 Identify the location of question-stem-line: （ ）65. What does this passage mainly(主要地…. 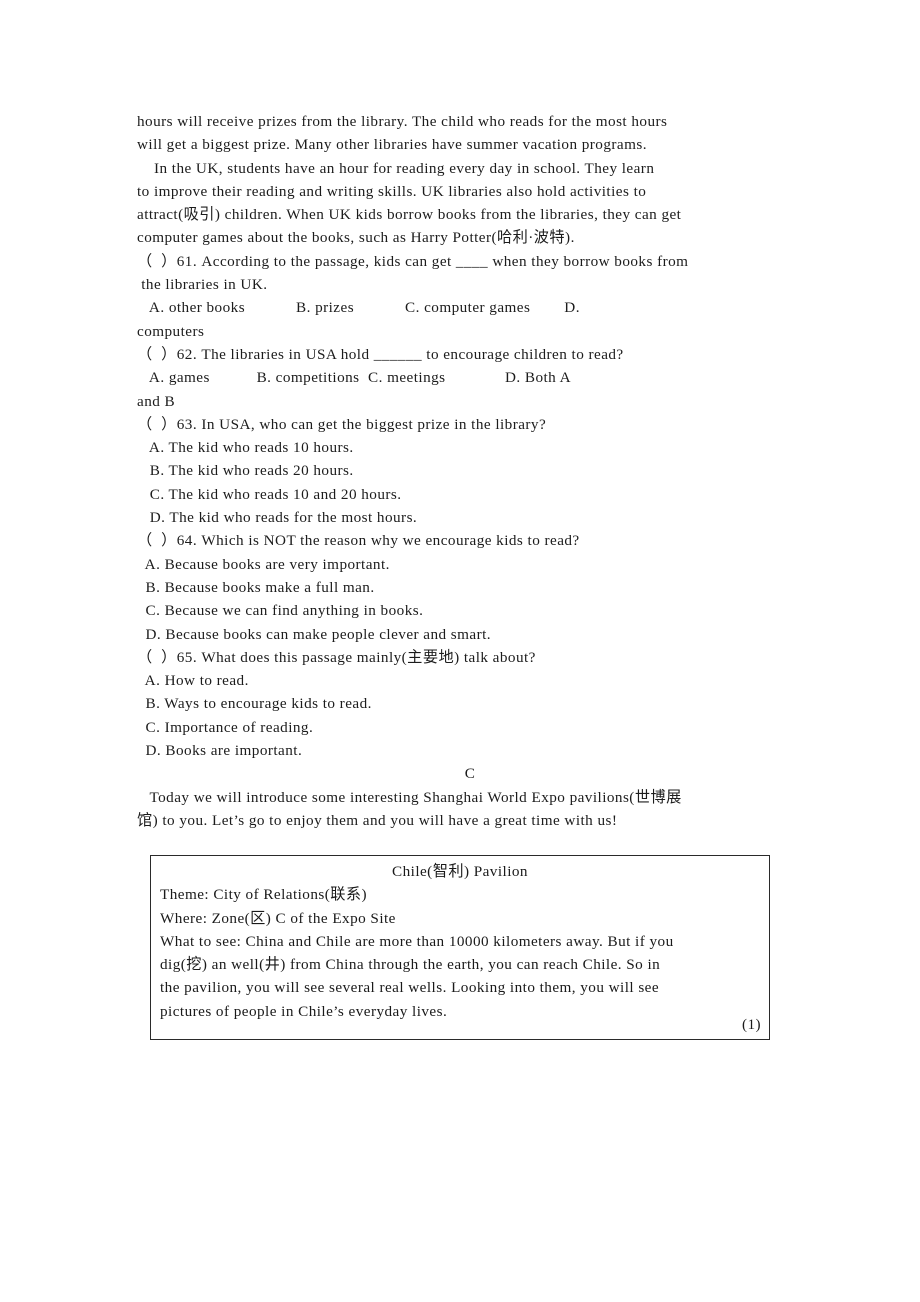
(336, 657).